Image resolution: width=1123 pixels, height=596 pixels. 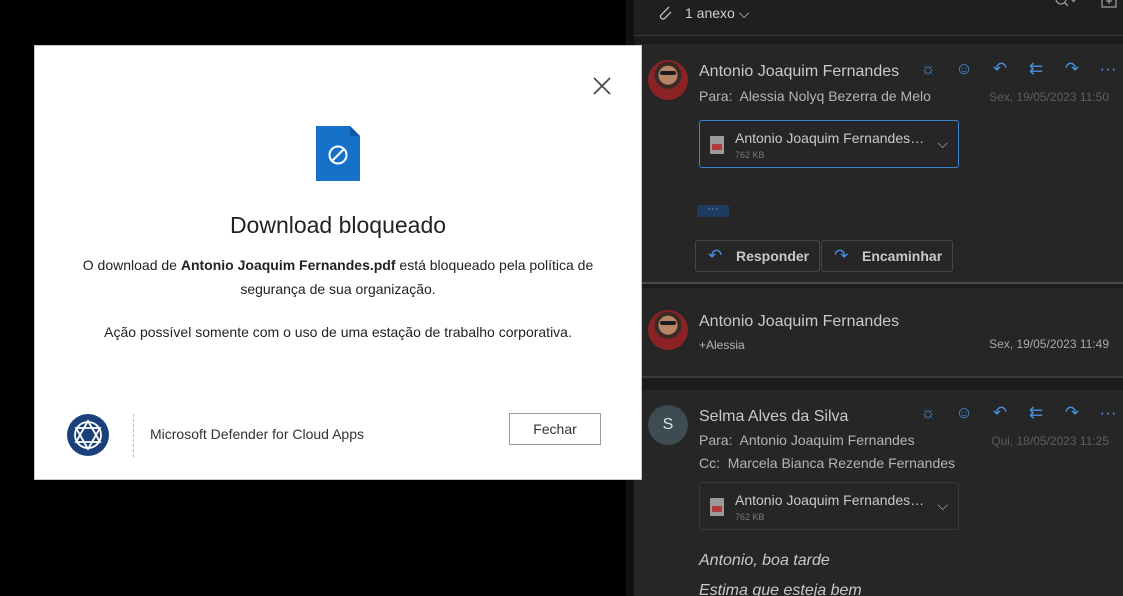 I want to click on show-more-button: ···, so click(x=713, y=210).